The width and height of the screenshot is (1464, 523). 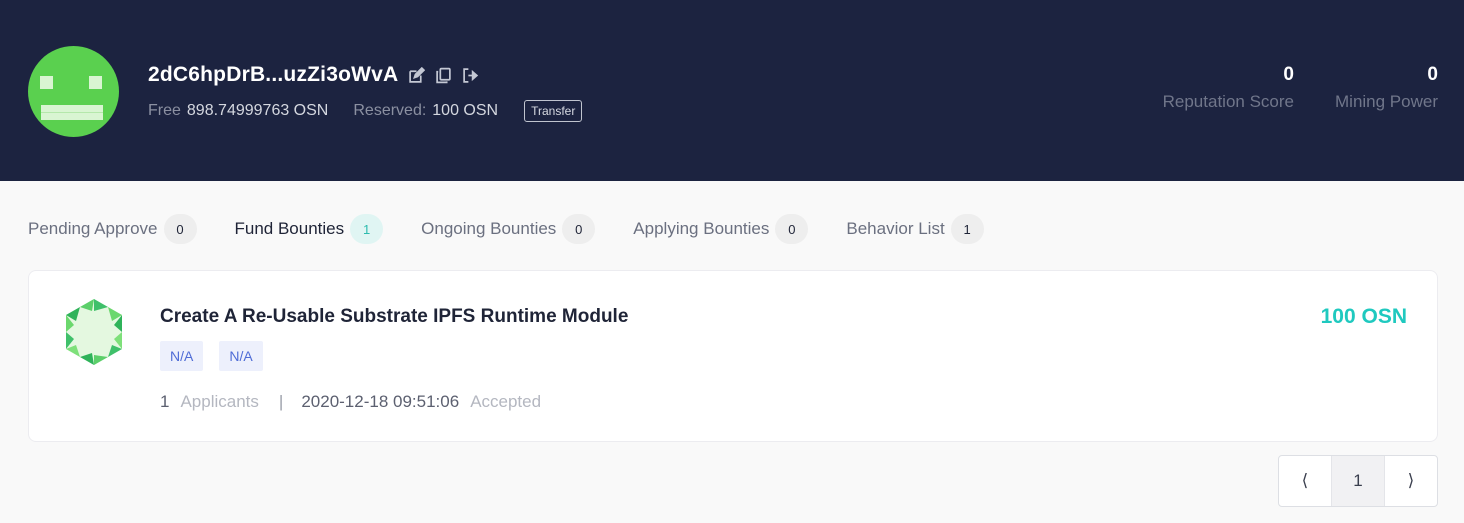 What do you see at coordinates (1228, 88) in the screenshot?
I see `reputation-score-stat: 0 Reputation Score` at bounding box center [1228, 88].